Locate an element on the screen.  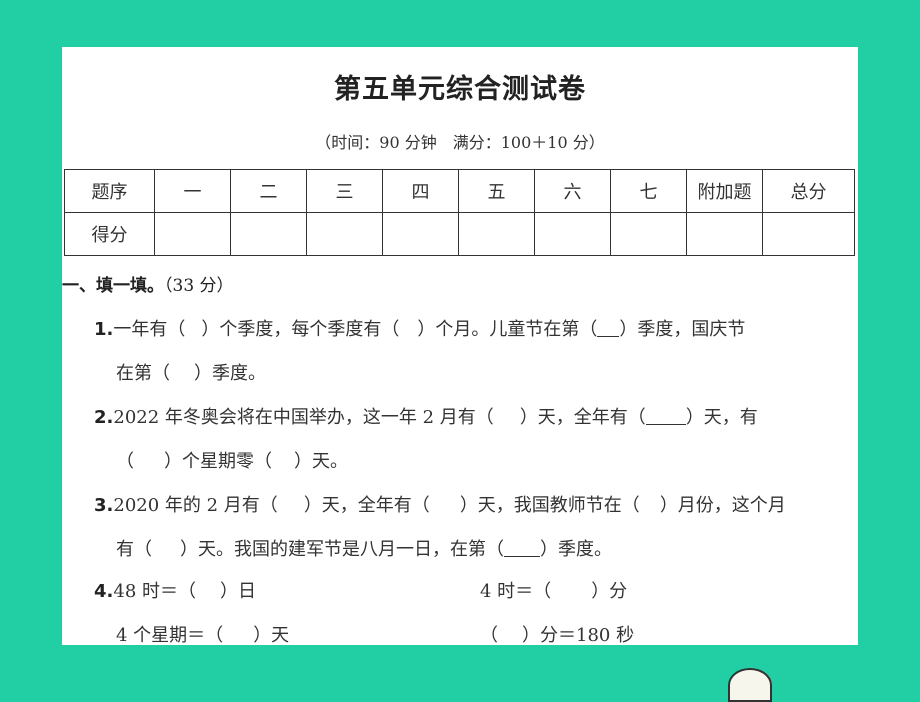
question-3-line-2: 有（ ）天。我国的建军节是八月一日，在第（ ）季度。 is located at coordinates (364, 548).